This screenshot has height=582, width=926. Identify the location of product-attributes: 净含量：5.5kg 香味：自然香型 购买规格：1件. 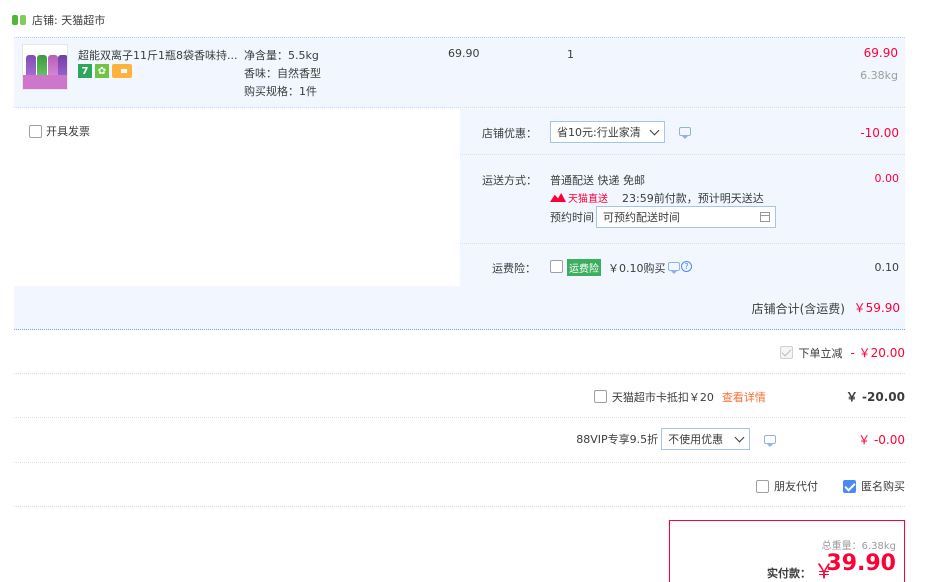
(282, 74).